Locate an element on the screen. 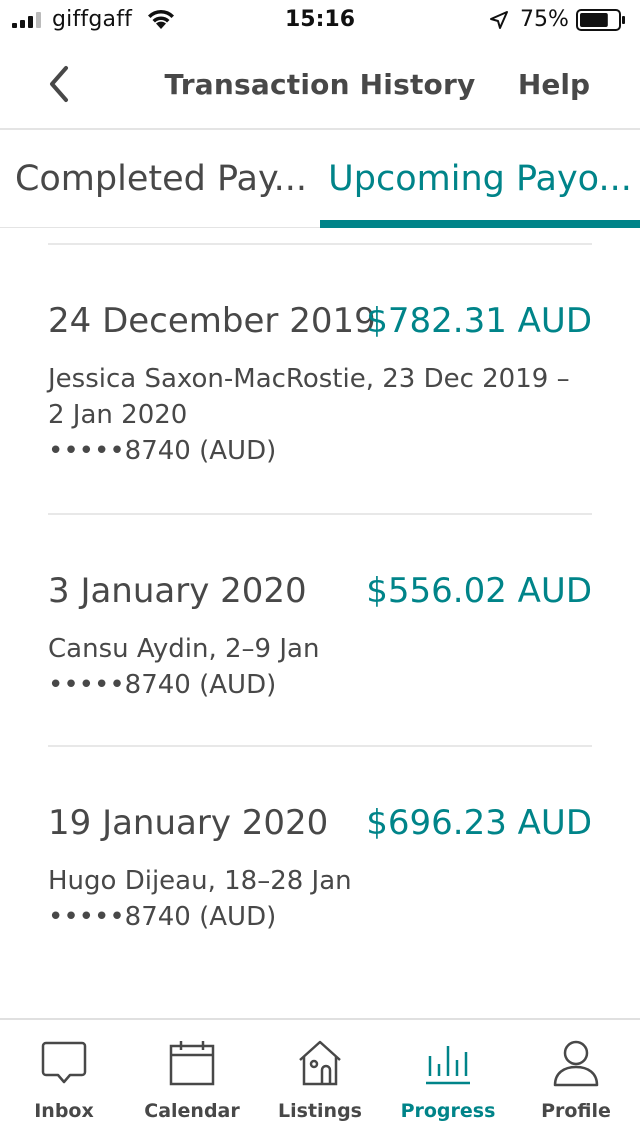 This screenshot has width=640, height=1136. tab-bar-item-calendar: Calendar is located at coordinates (192, 1078).